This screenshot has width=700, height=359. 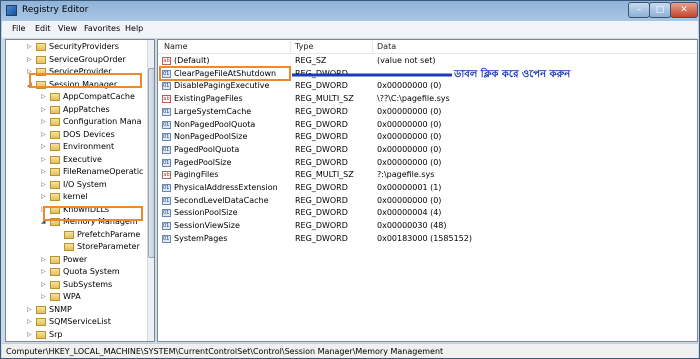 What do you see at coordinates (44, 335) in the screenshot?
I see `tree-item: ▷ Srp` at bounding box center [44, 335].